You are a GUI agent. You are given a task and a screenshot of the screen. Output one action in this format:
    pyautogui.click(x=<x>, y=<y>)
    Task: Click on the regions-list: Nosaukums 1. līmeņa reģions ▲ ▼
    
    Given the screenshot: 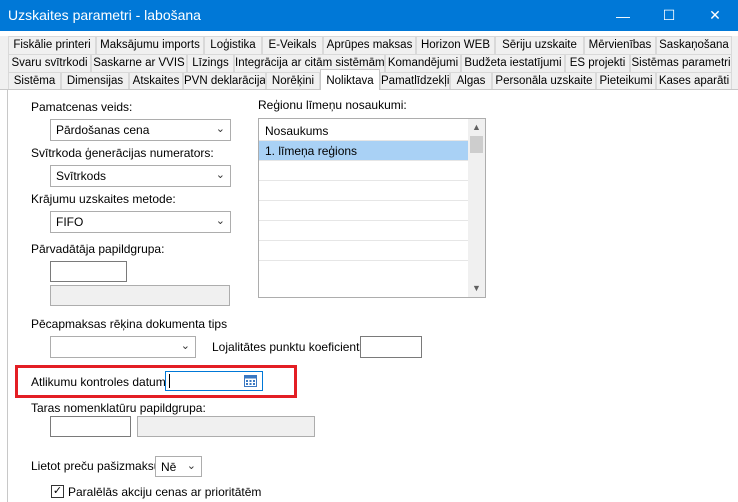 What is the action you would take?
    pyautogui.click(x=372, y=208)
    